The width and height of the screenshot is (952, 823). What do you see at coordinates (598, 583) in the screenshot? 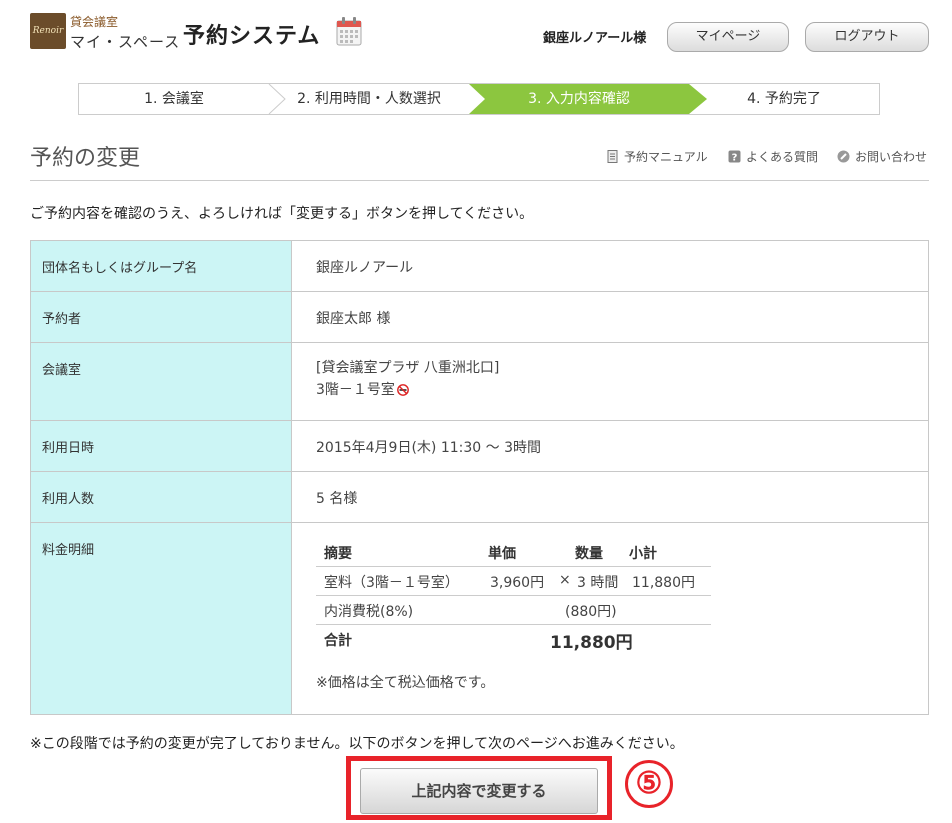
I see `fee-room-quantity: 3 時間` at bounding box center [598, 583].